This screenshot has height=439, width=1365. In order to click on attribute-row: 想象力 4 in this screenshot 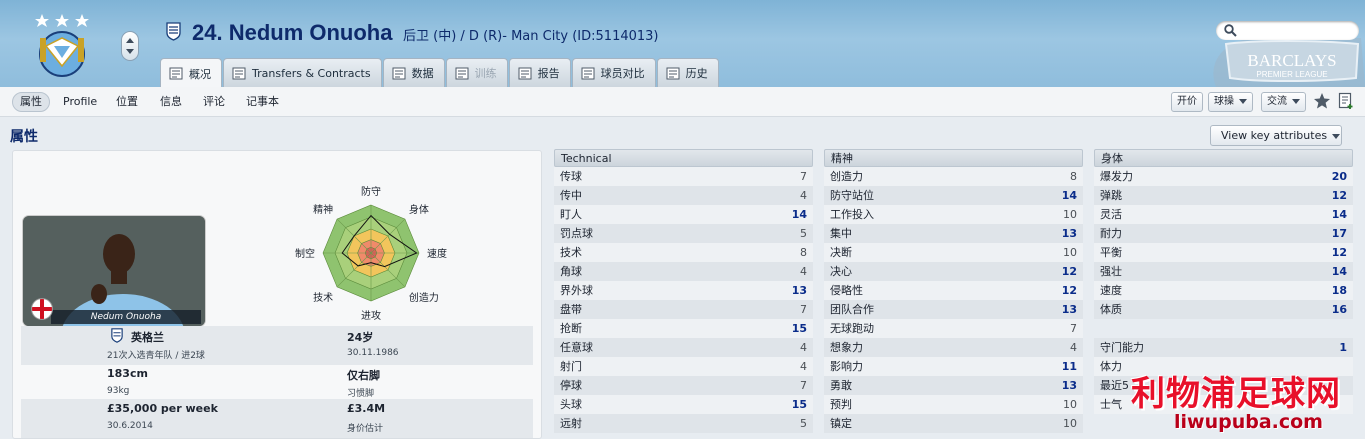, I will do `click(953, 347)`.